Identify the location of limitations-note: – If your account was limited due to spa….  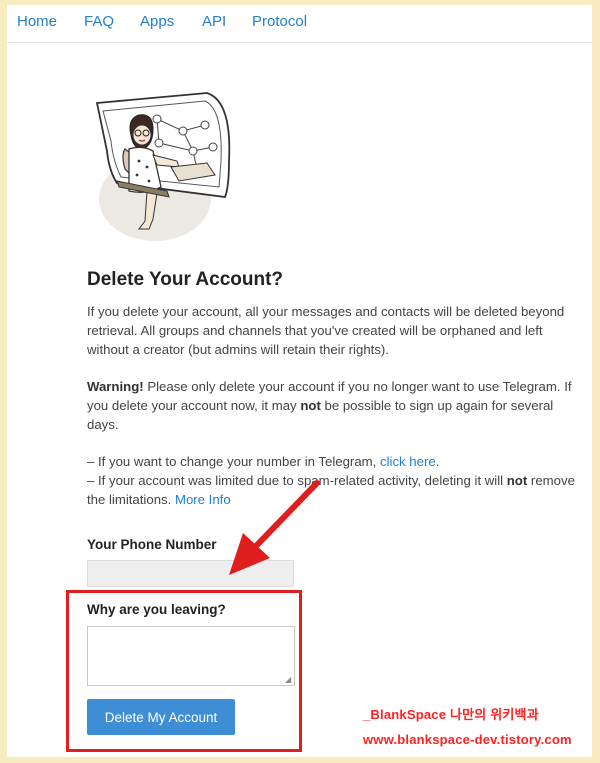
(337, 490).